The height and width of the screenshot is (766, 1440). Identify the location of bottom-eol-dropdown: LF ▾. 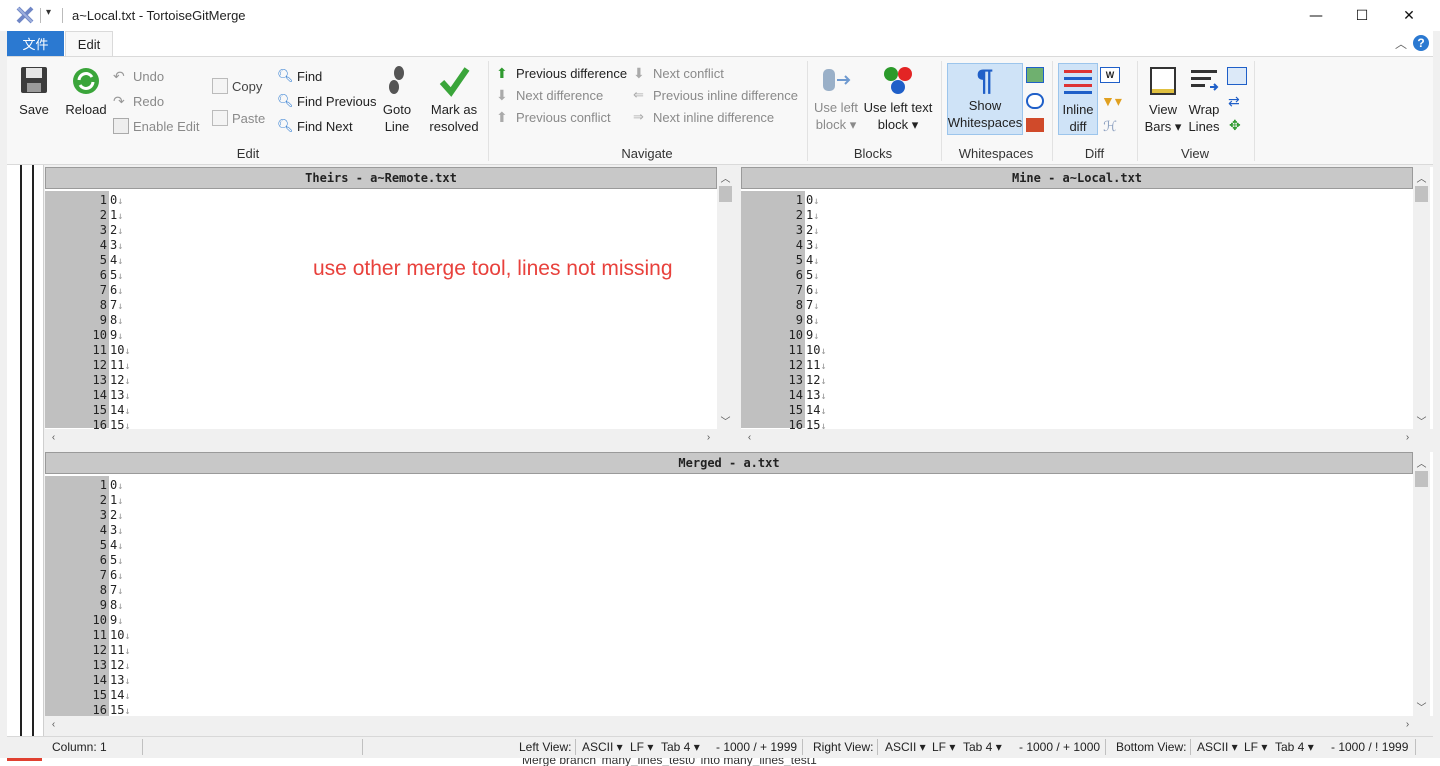
(1255, 747).